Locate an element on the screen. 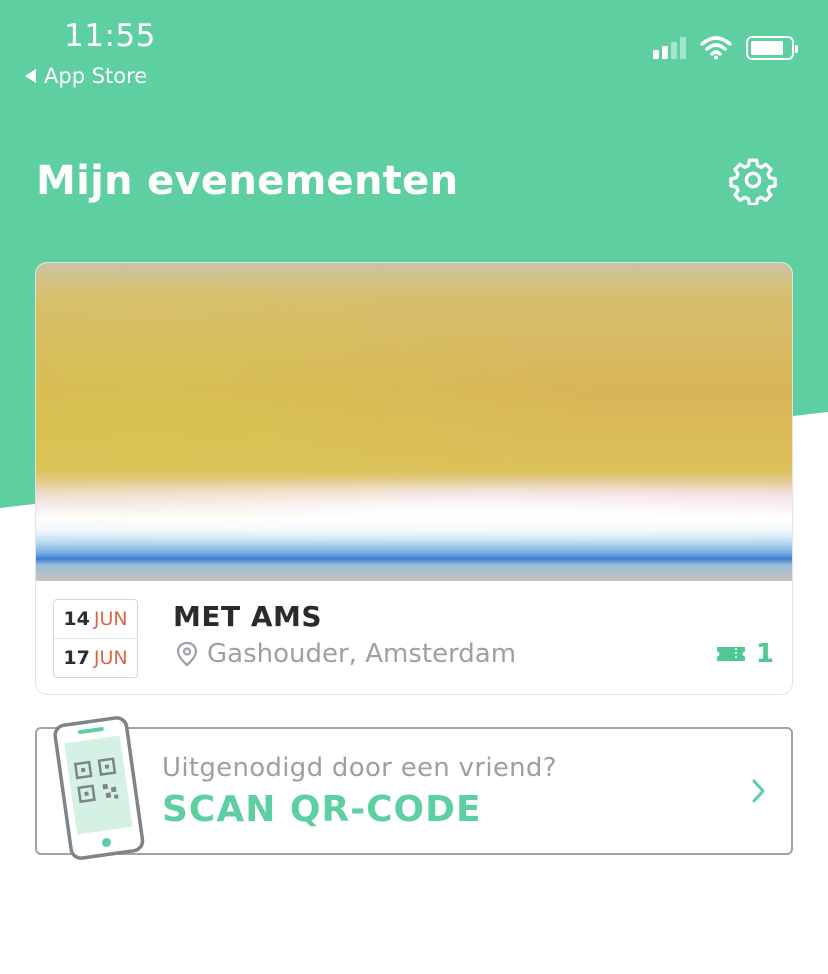  start-day: 14 is located at coordinates (76, 619).